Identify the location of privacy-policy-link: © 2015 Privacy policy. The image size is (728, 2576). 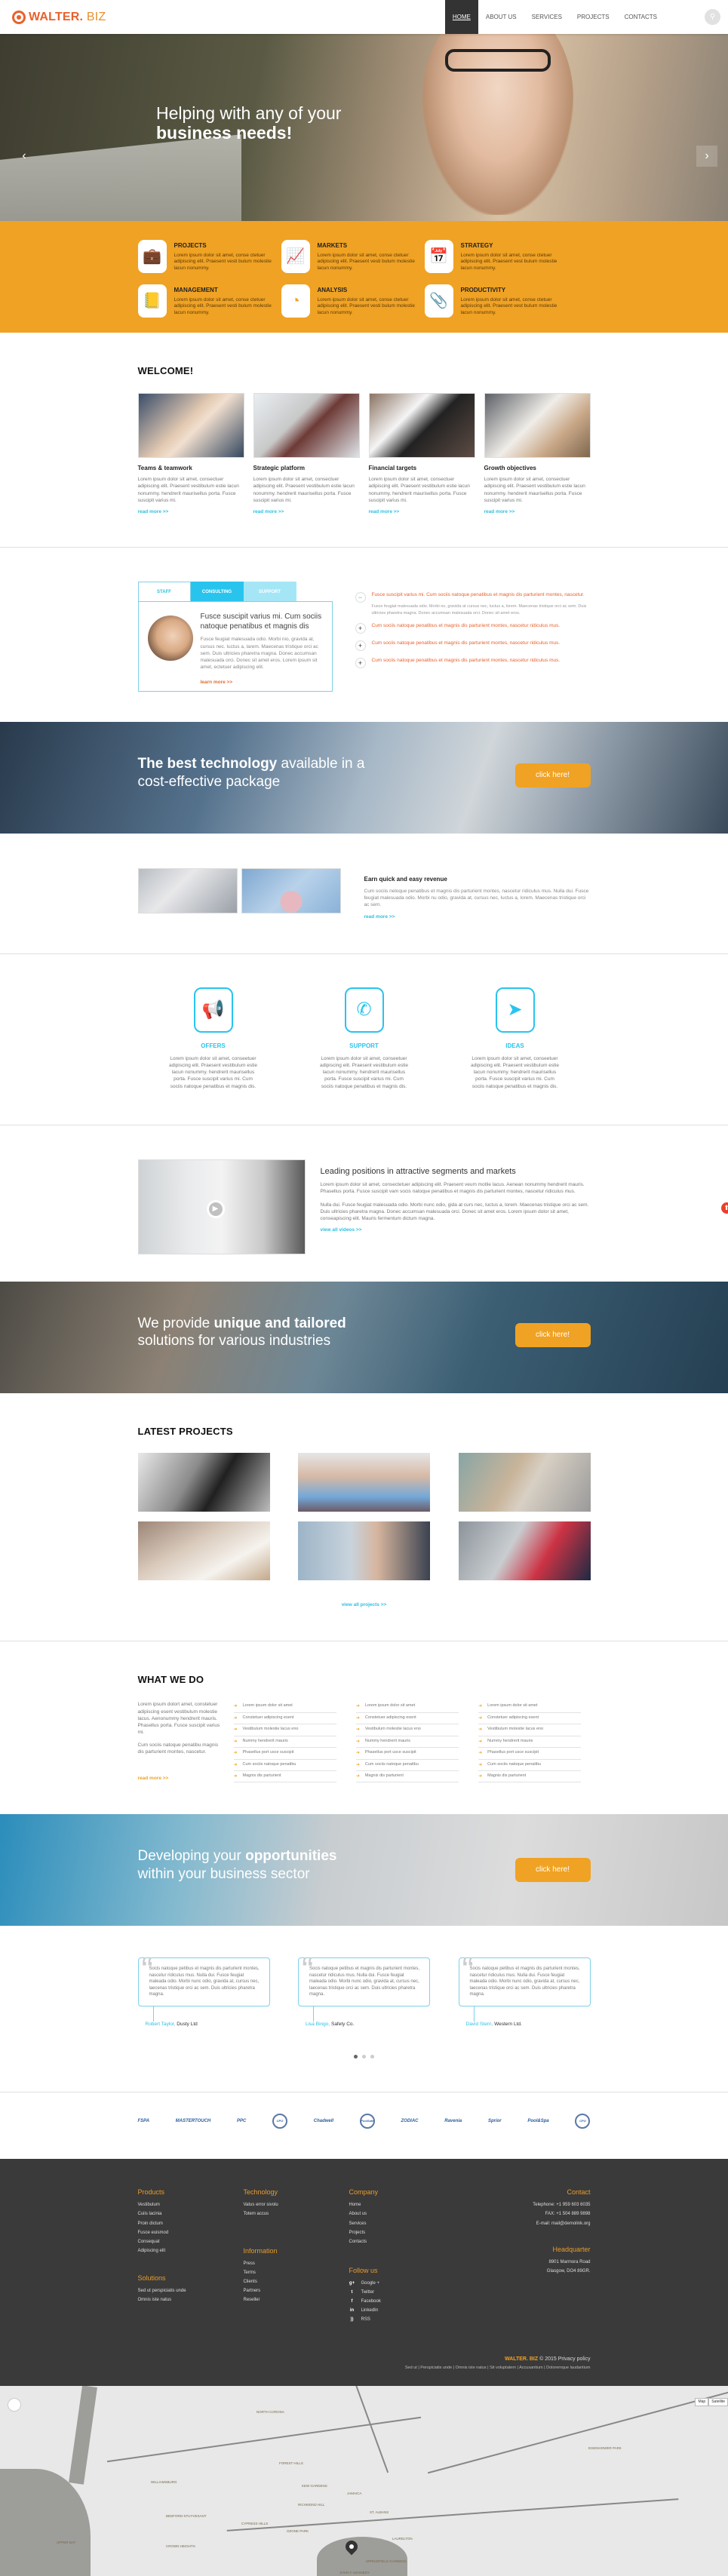
(564, 2359).